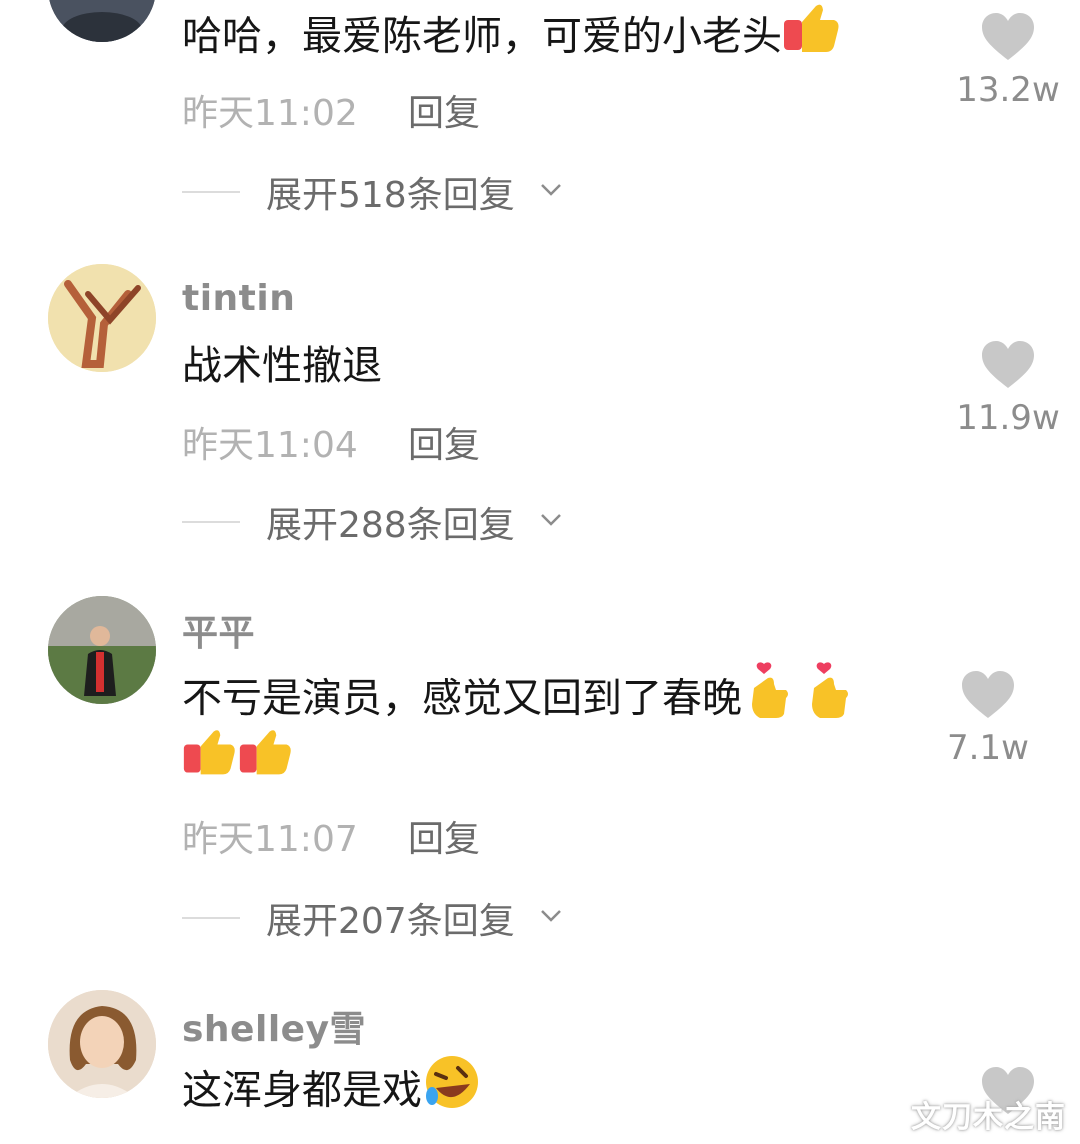  Describe the element at coordinates (1008, 90) in the screenshot. I see `like-count: 13.2w` at that location.